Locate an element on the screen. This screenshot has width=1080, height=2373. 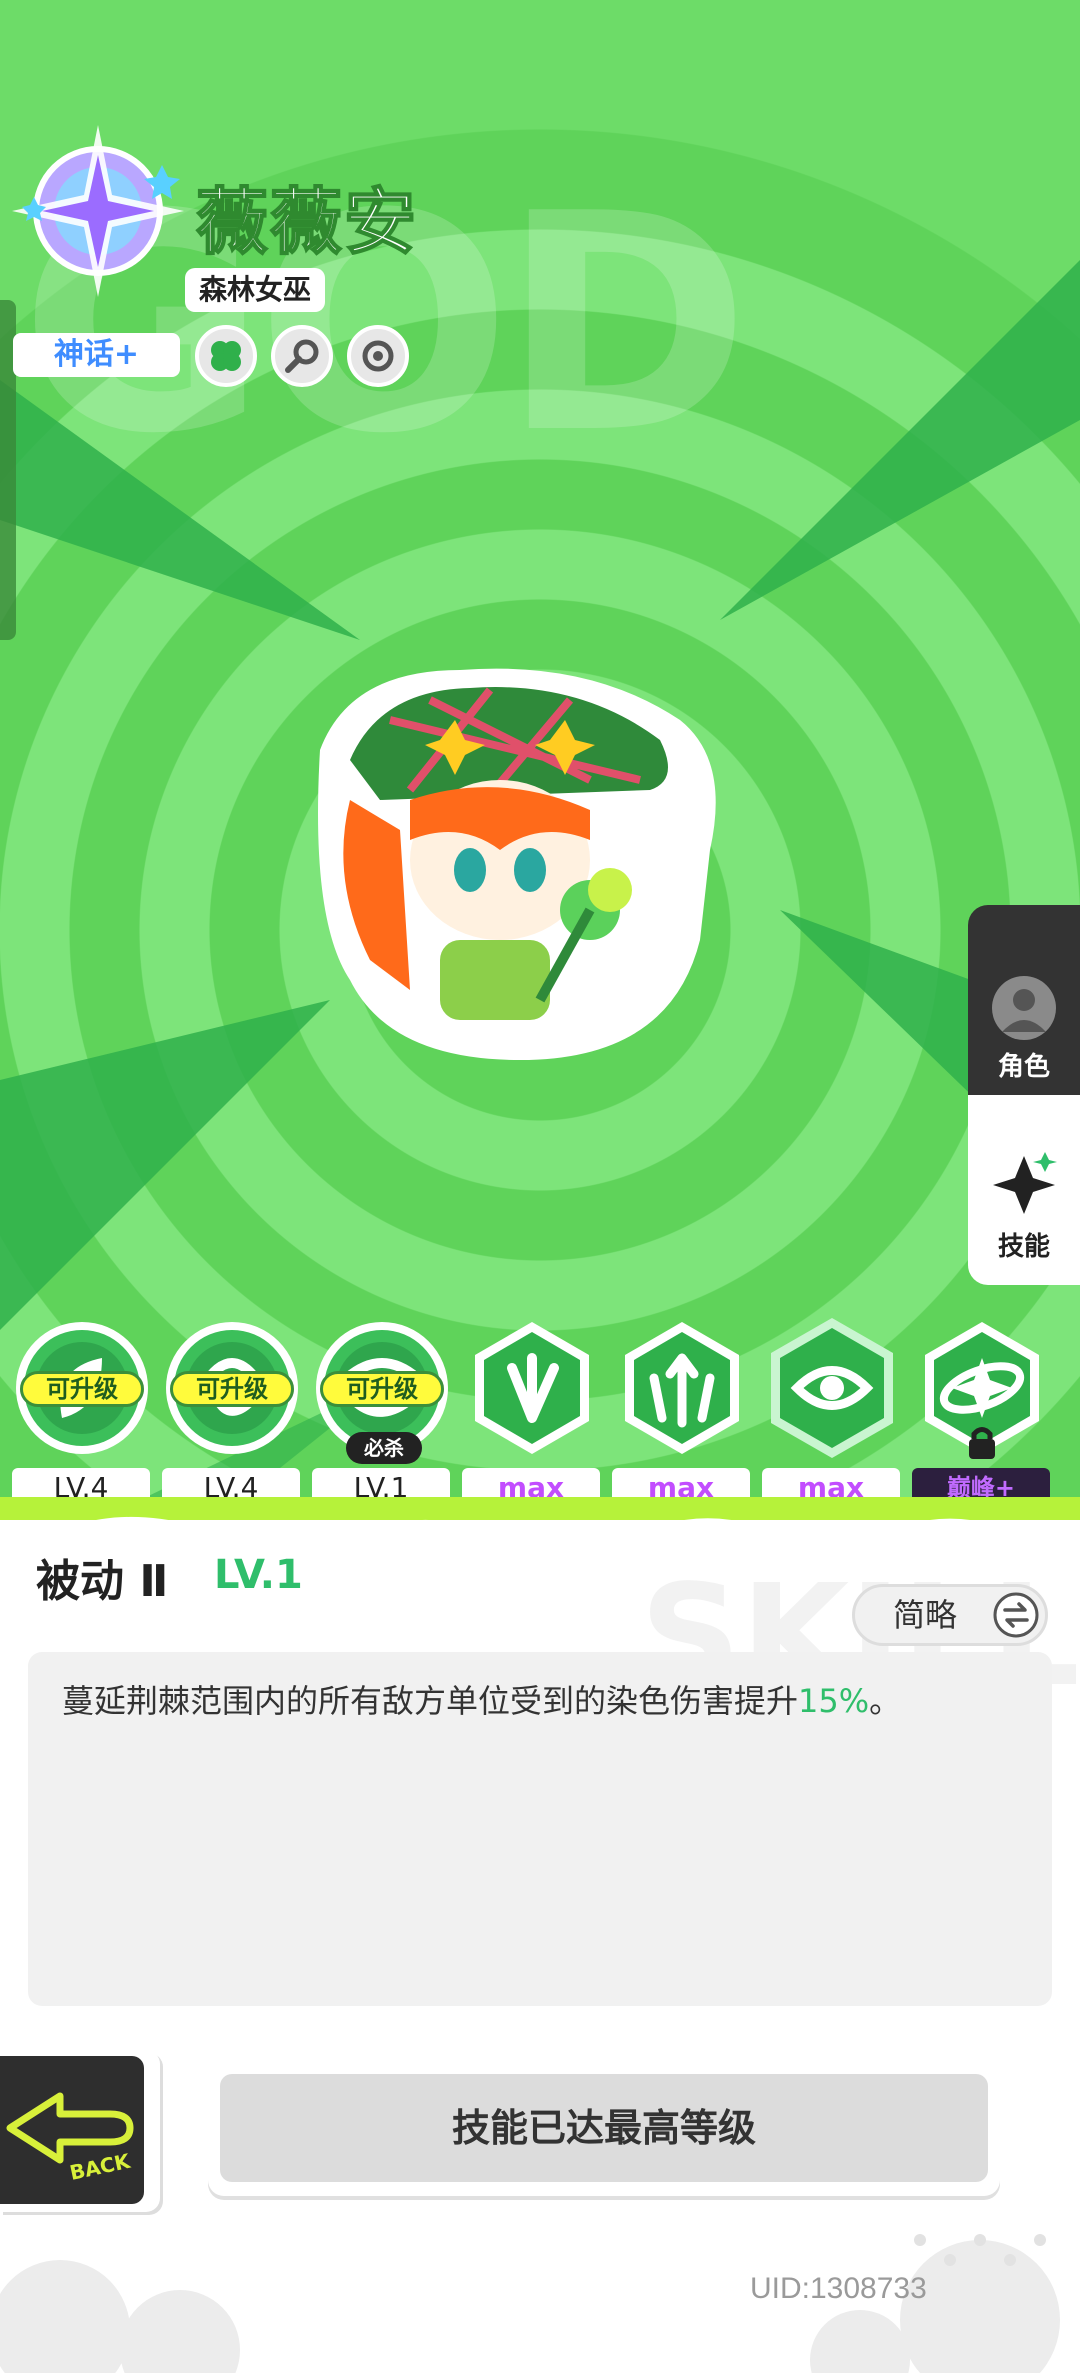
svg-text: BACK is located at coordinates (101, 2166).